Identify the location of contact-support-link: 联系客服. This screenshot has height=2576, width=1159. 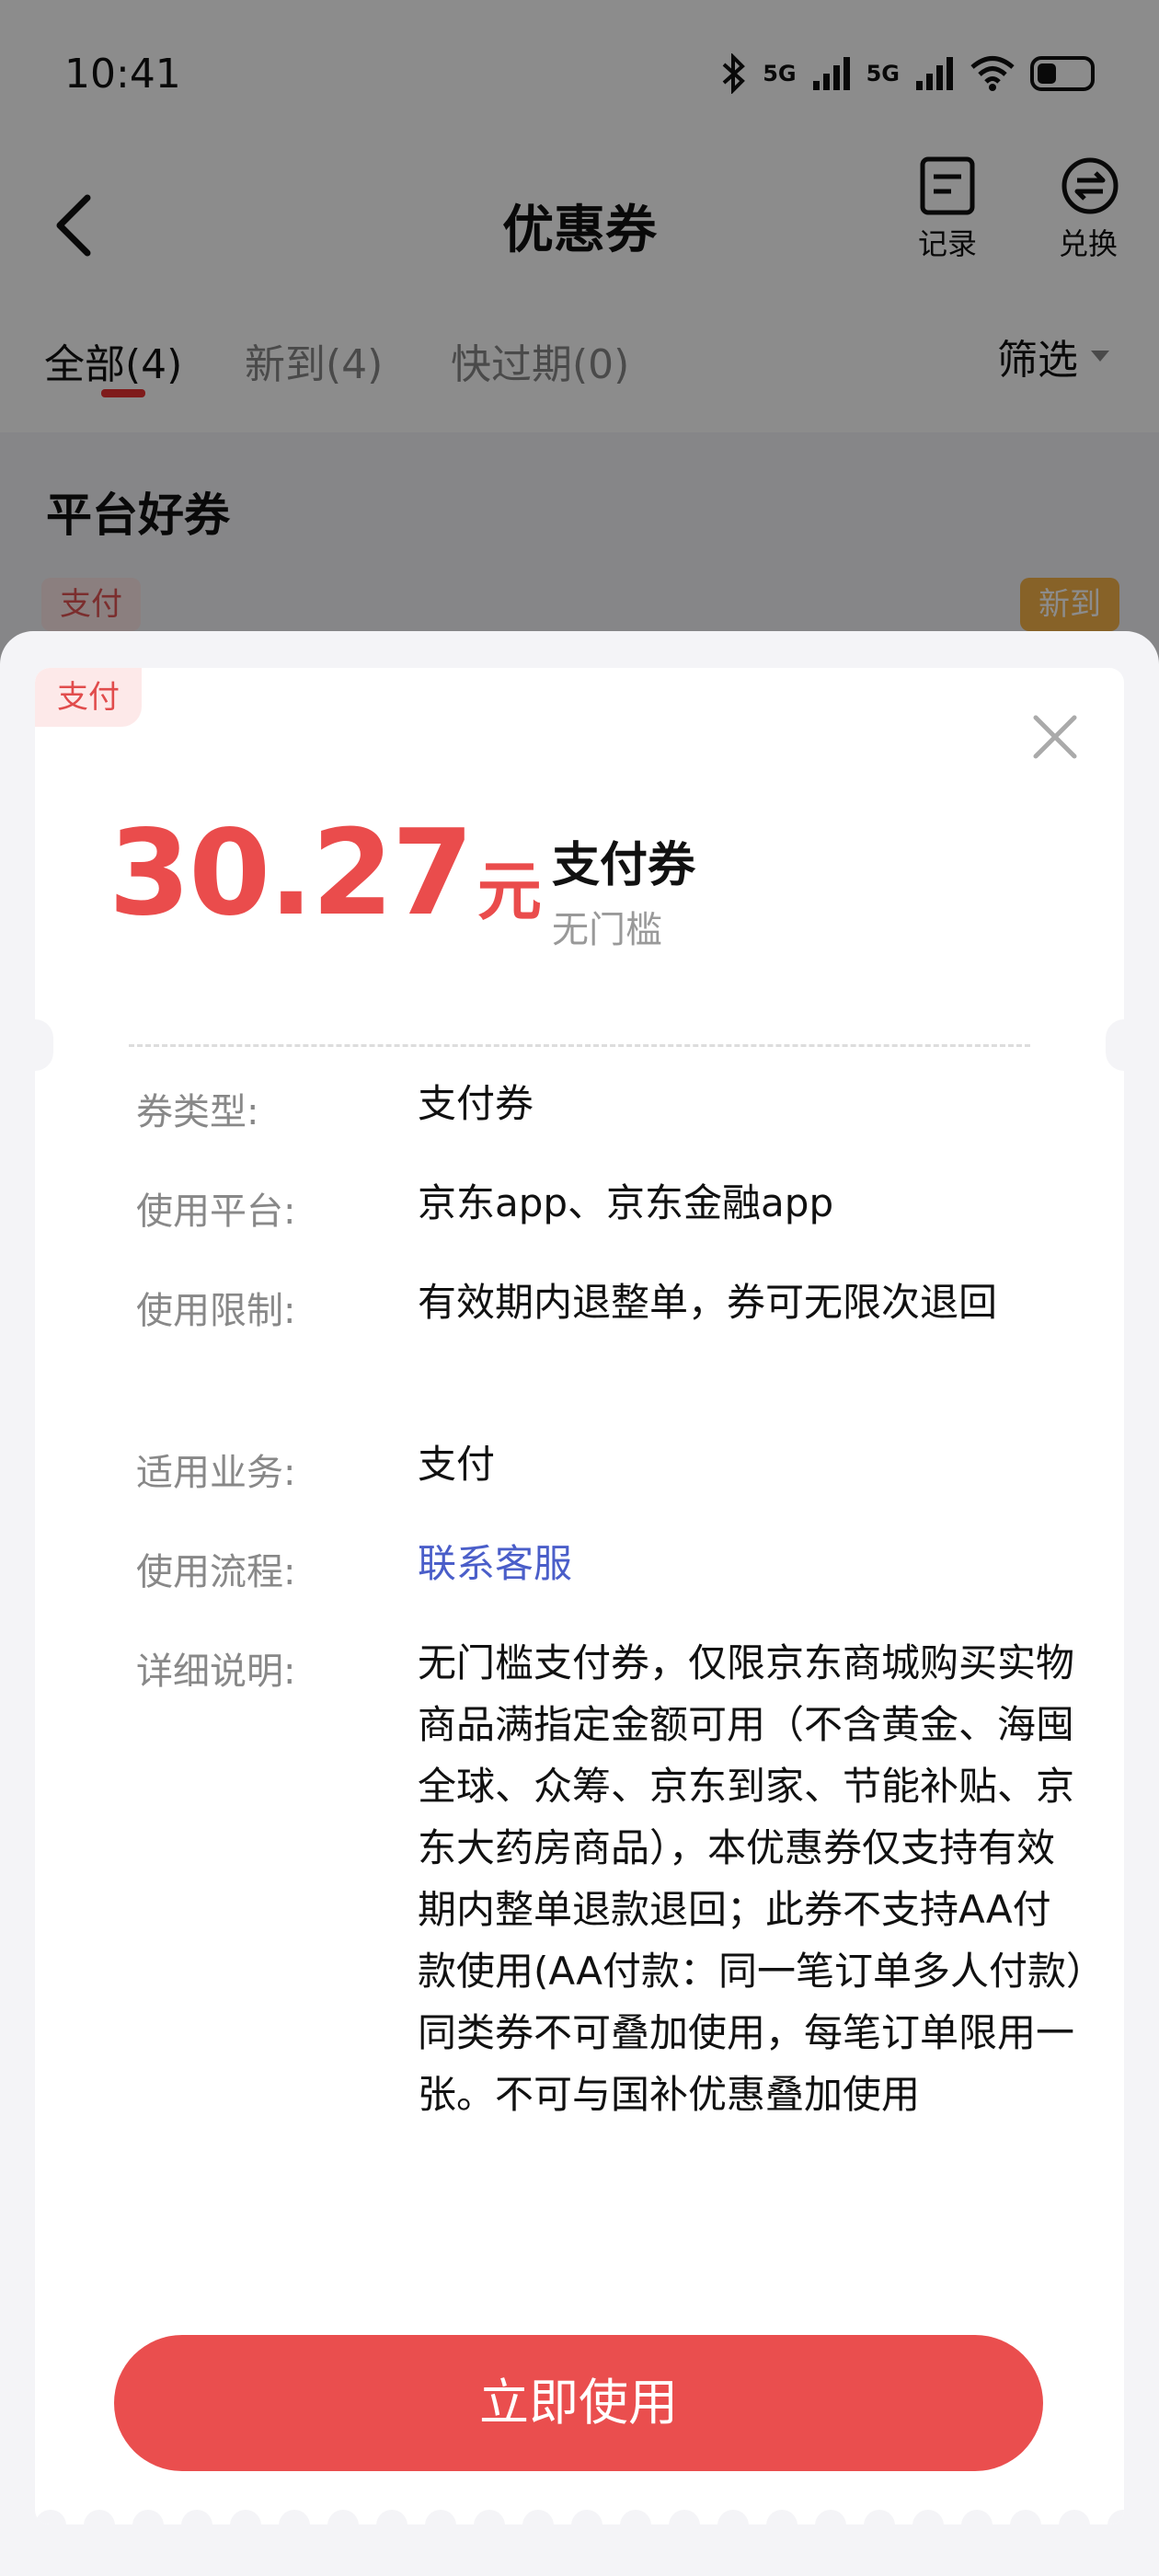
(753, 1563).